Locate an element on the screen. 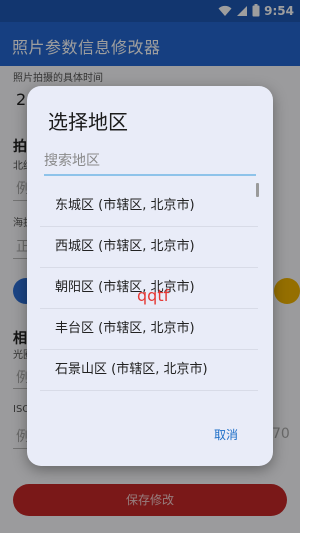 The width and height of the screenshot is (320, 533). region-item-dongcheng: 东城区 (市辖区, 北京市) is located at coordinates (149, 206).